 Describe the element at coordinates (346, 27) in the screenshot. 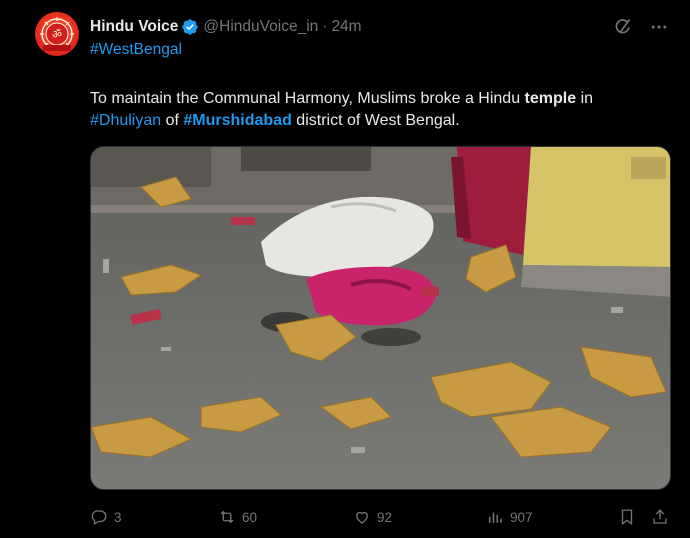

I see `tweet-timestamp: 24m` at that location.